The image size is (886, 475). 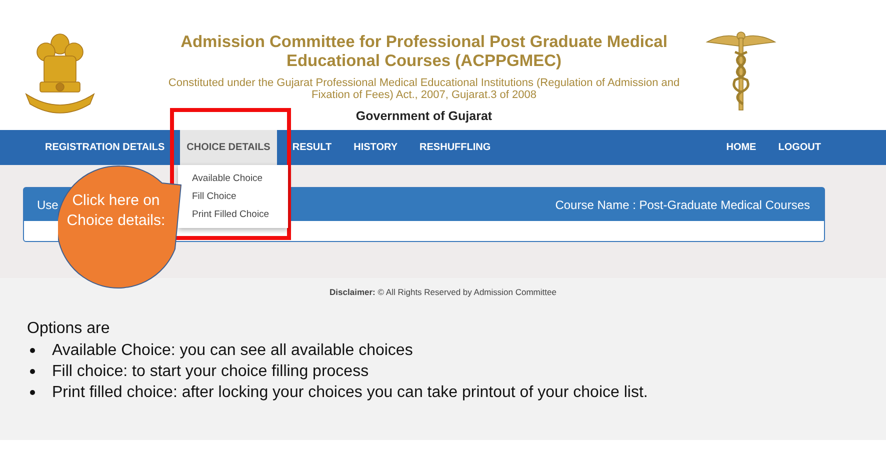 What do you see at coordinates (455, 147) in the screenshot?
I see `nav-tab: RESHUFFLING` at bounding box center [455, 147].